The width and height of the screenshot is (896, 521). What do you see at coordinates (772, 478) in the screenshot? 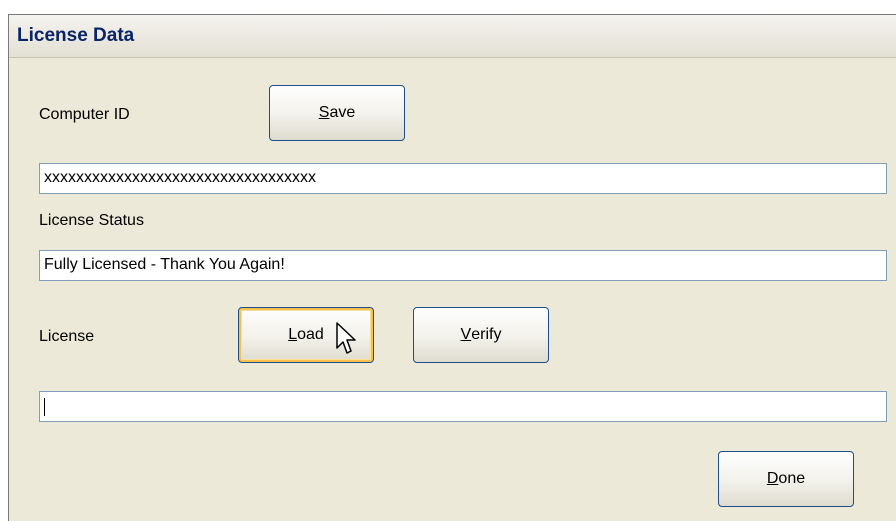
I see `done-button-mnemonic: D` at bounding box center [772, 478].